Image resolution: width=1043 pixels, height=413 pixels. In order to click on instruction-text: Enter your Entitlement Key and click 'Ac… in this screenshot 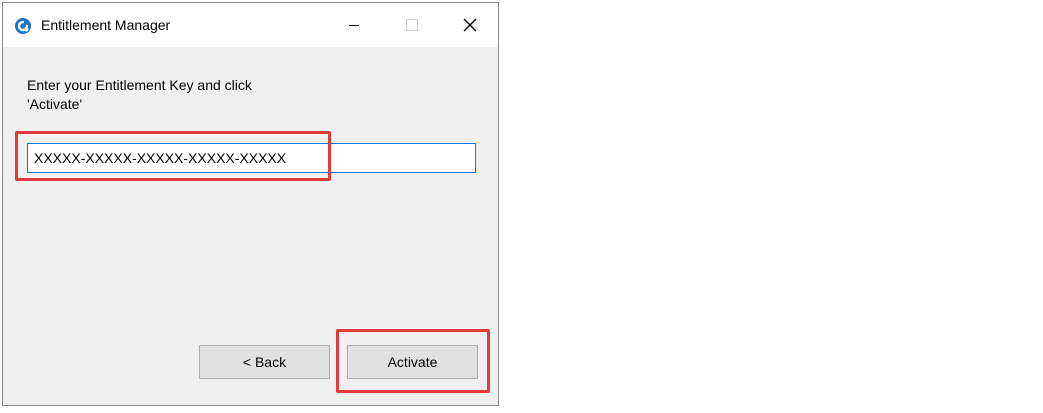, I will do `click(139, 94)`.